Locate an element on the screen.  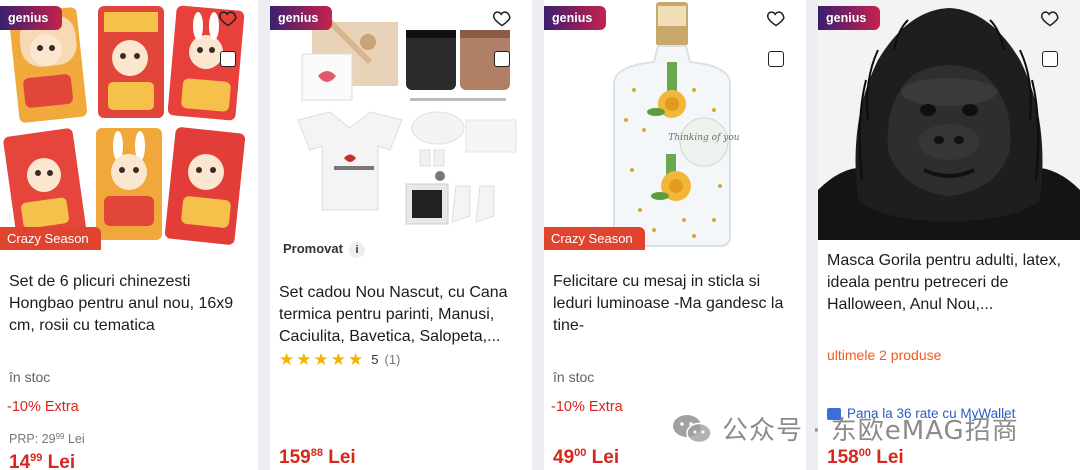
red-envelopes-image is located at coordinates (129, 125).